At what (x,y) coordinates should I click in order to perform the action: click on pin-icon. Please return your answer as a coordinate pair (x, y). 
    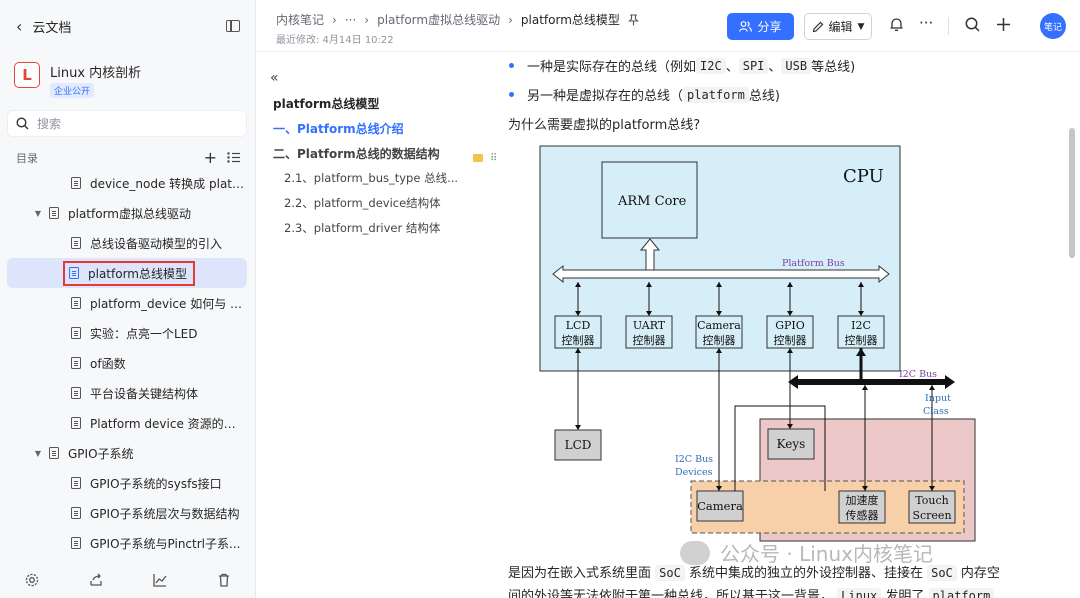
    Looking at the image, I should click on (633, 19).